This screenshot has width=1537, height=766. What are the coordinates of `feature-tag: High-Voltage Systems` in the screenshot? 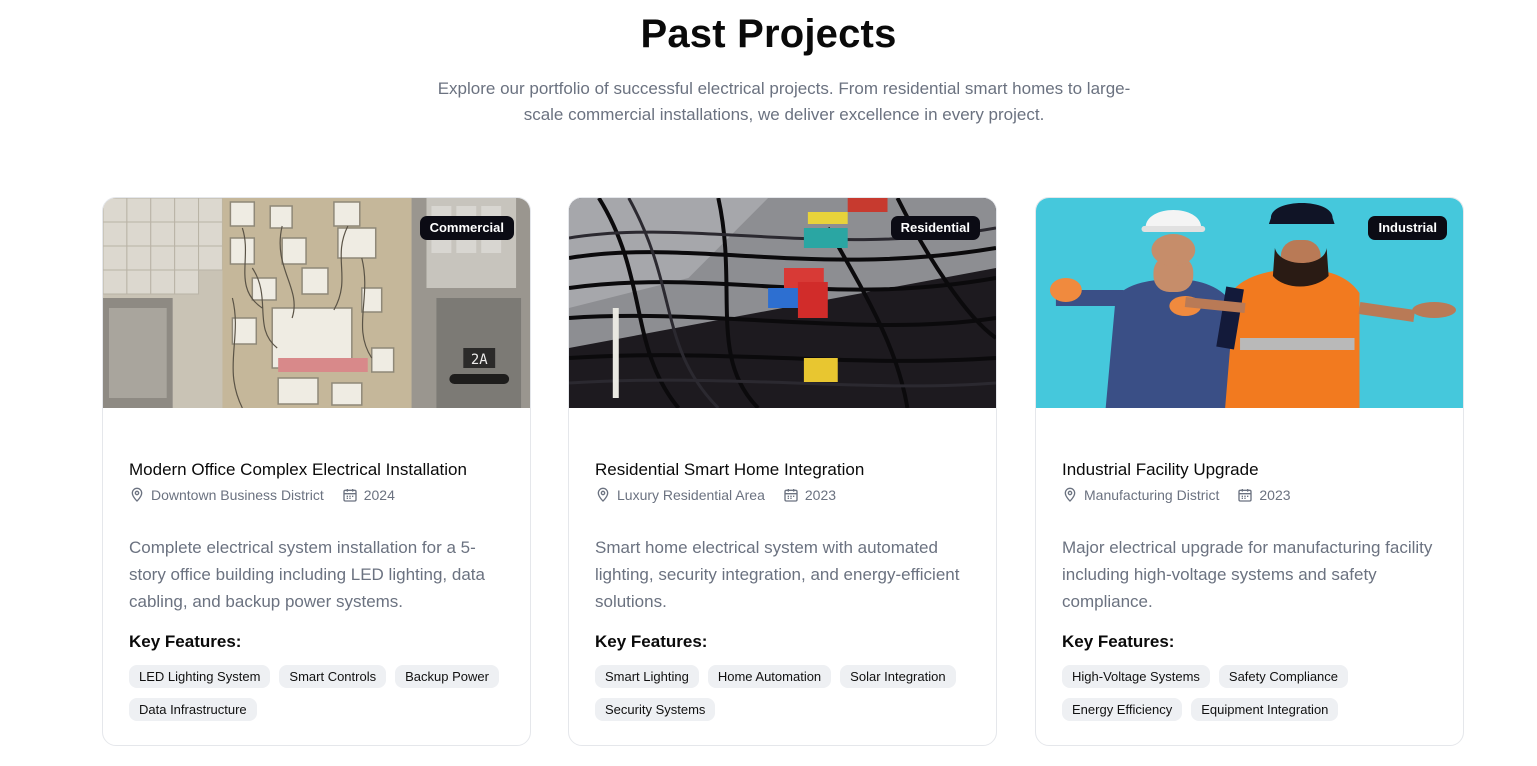 It's located at (1136, 676).